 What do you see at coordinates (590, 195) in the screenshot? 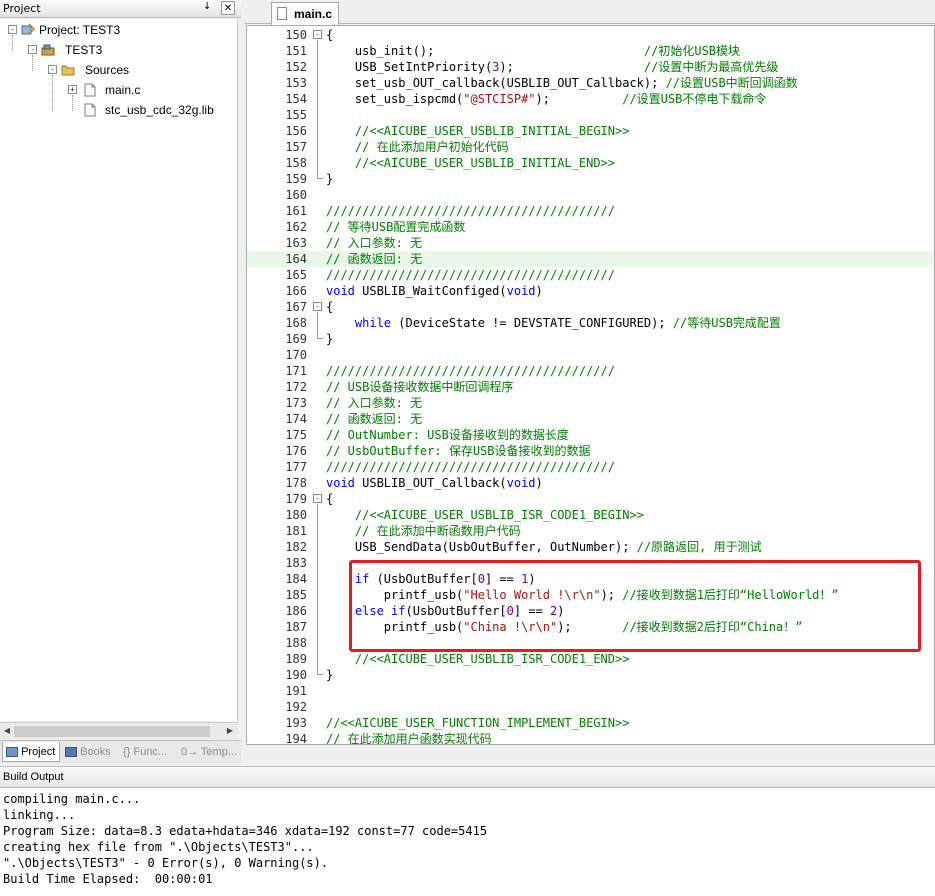
I see `code-line: 160` at bounding box center [590, 195].